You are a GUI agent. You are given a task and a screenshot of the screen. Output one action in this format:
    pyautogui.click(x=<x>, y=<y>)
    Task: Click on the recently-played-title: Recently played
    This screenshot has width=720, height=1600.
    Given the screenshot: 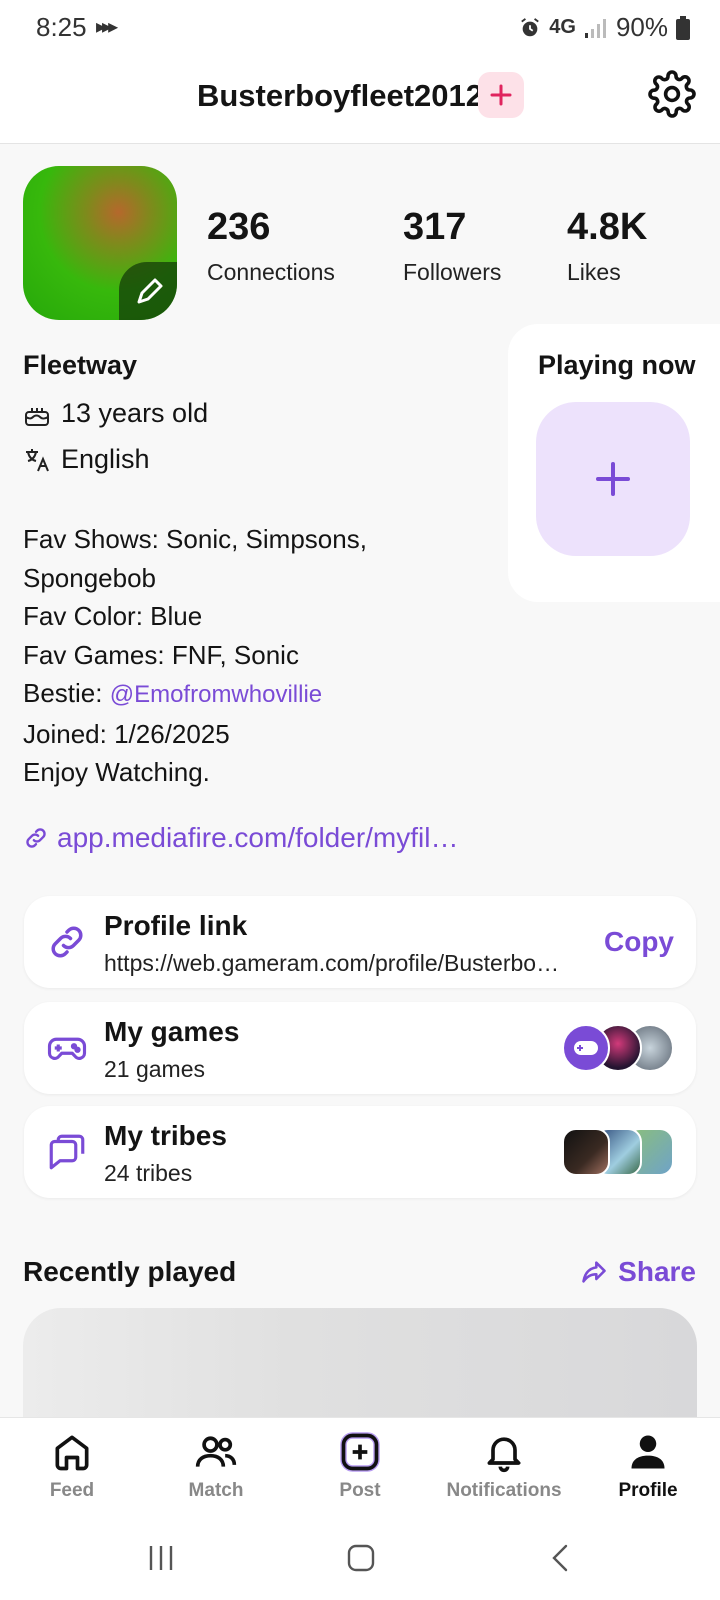 What is the action you would take?
    pyautogui.click(x=130, y=1271)
    